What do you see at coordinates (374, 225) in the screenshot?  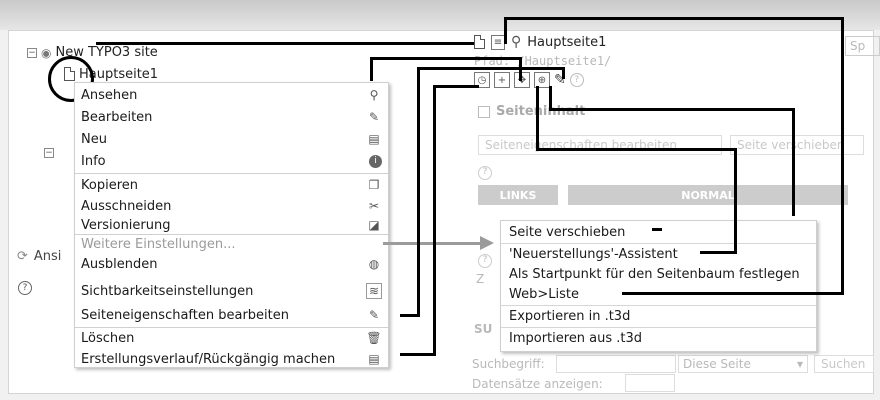 I see `versioning-icon: ◪` at bounding box center [374, 225].